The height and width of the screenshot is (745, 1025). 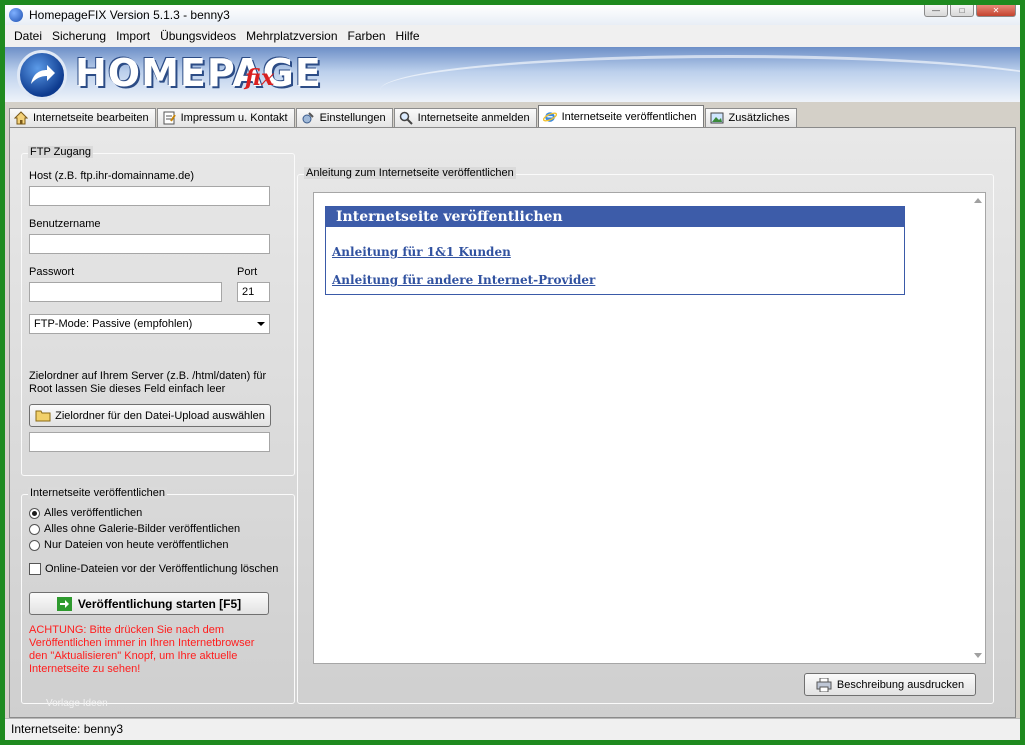 What do you see at coordinates (159, 603) in the screenshot?
I see `start-publish-label: Veröffentlichung starten [F5]` at bounding box center [159, 603].